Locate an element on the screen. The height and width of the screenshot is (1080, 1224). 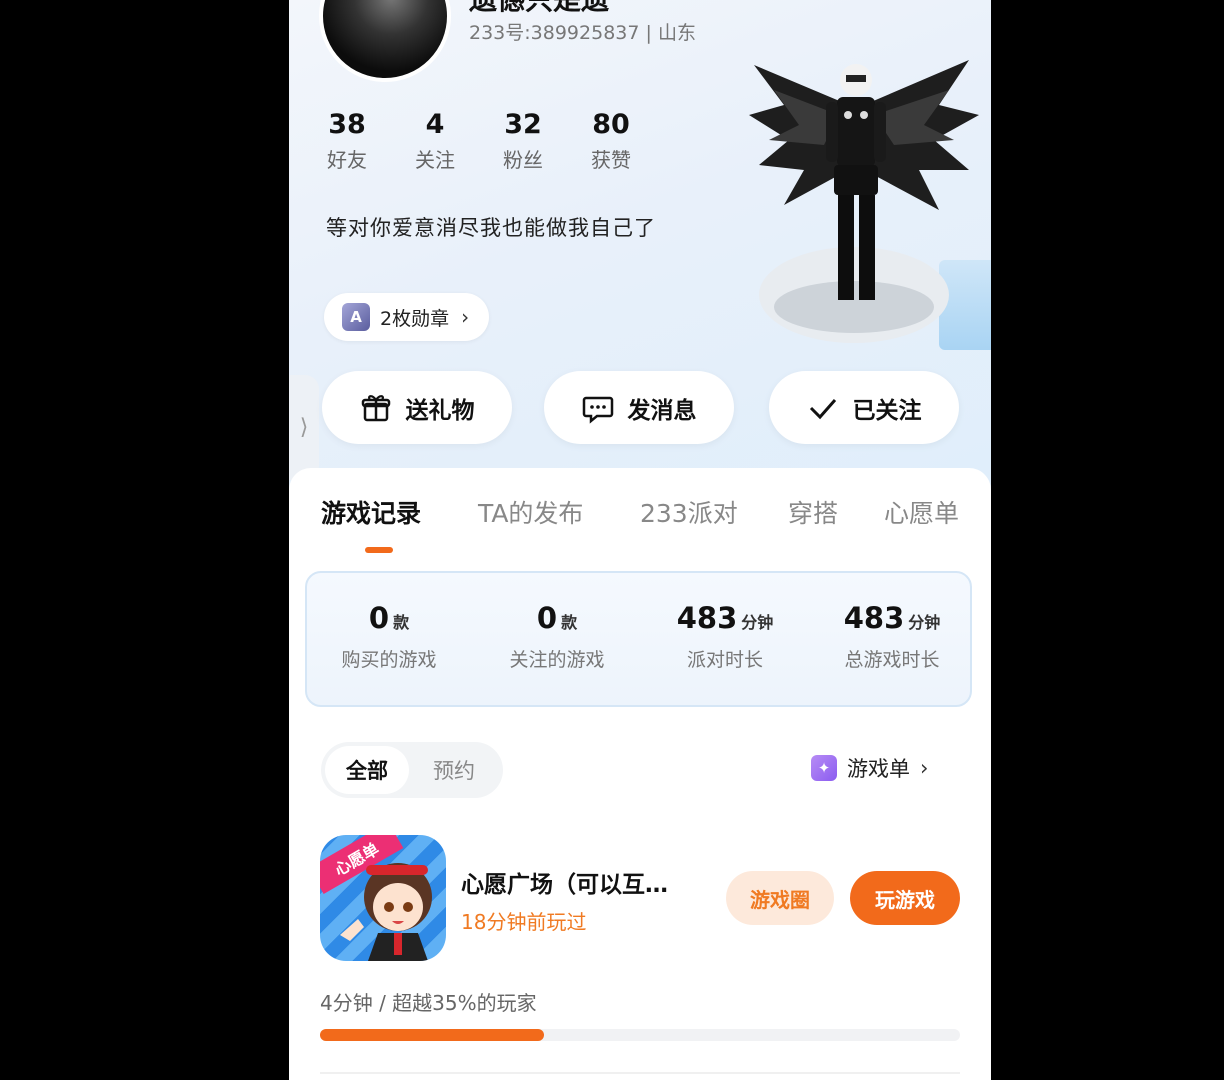
stat-label: 粉丝 is located at coordinates (523, 160).